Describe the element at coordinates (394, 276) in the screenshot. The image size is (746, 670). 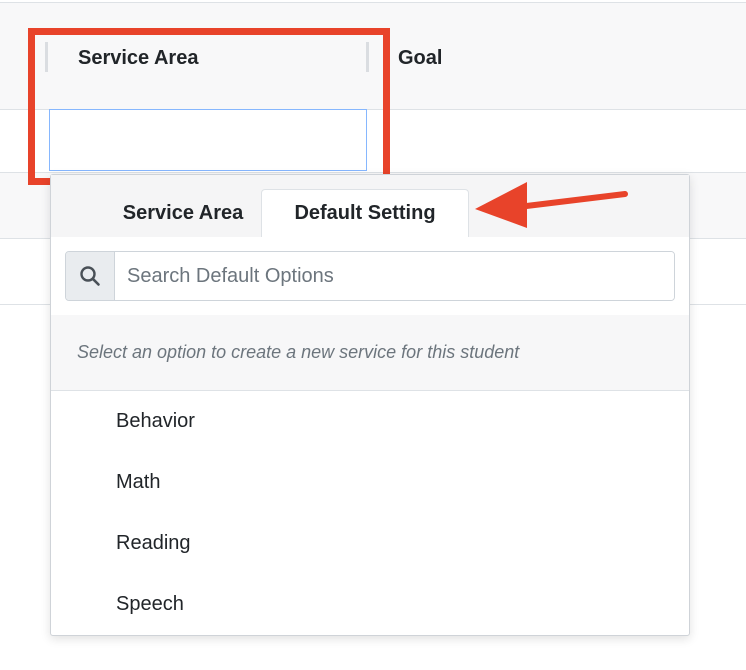
I see `search-default-options-input` at that location.